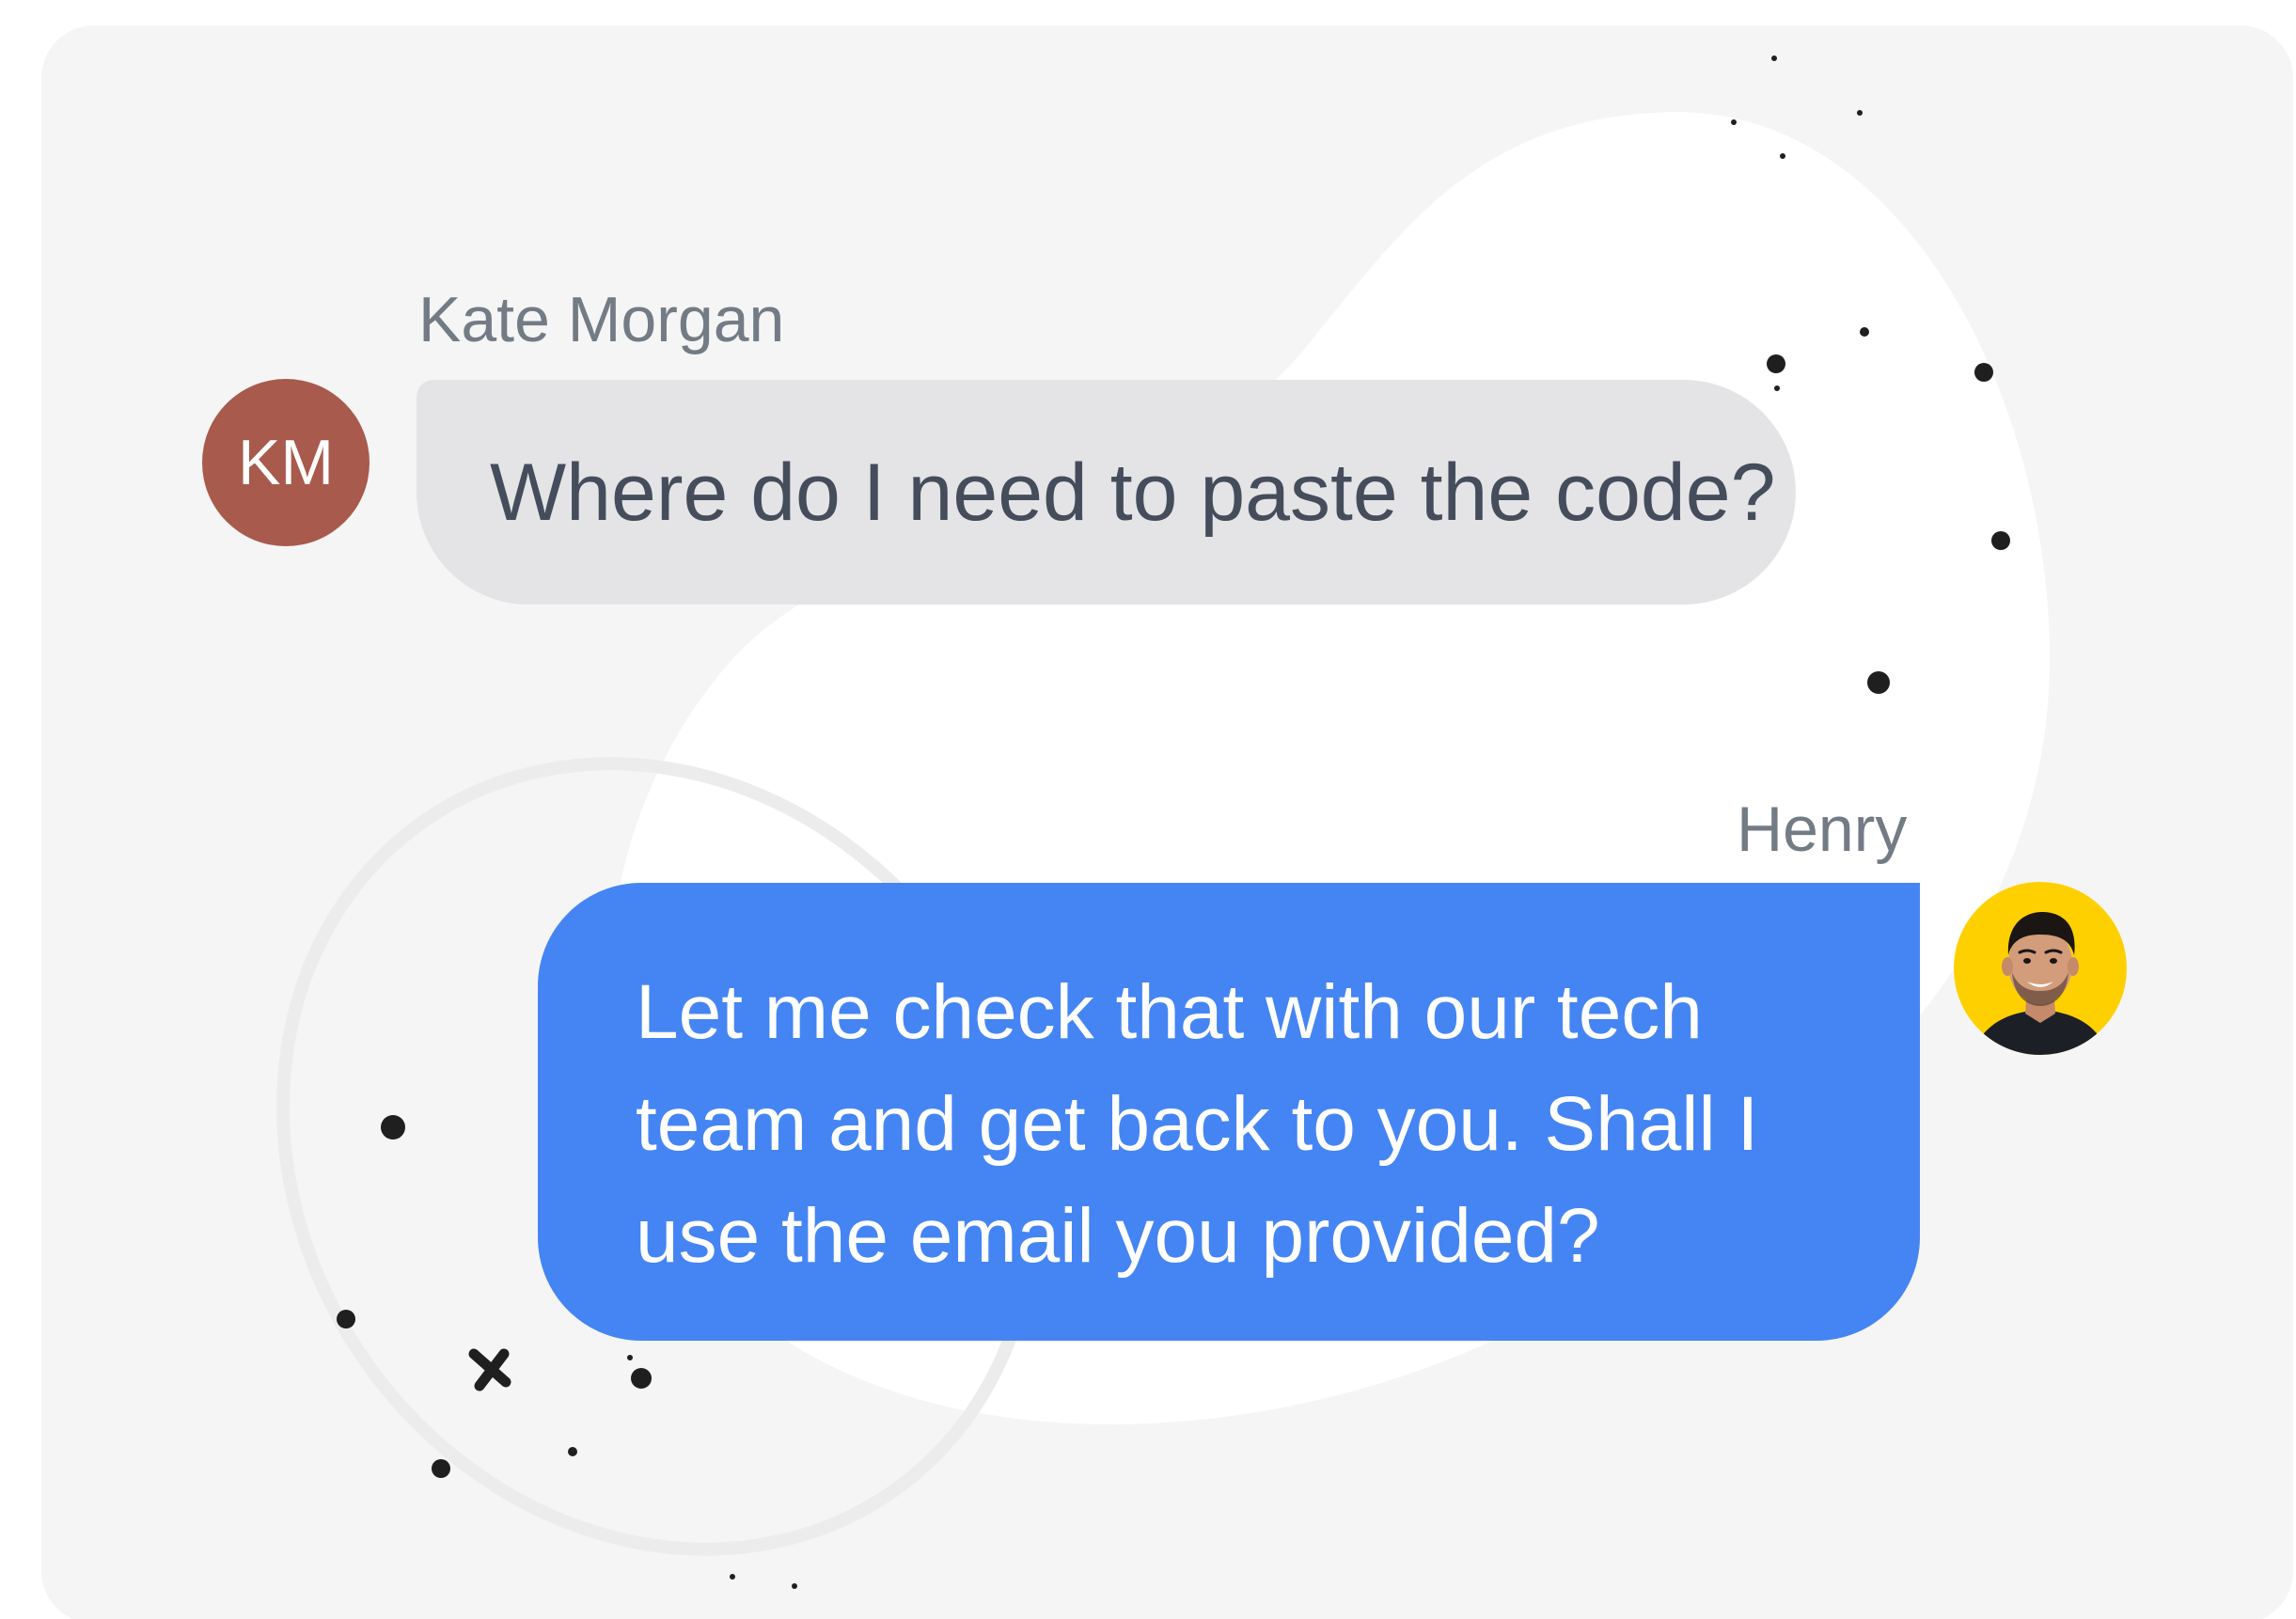 The image size is (2296, 1619). Describe the element at coordinates (1823, 829) in the screenshot. I see `sender-name-henry: Henry` at that location.